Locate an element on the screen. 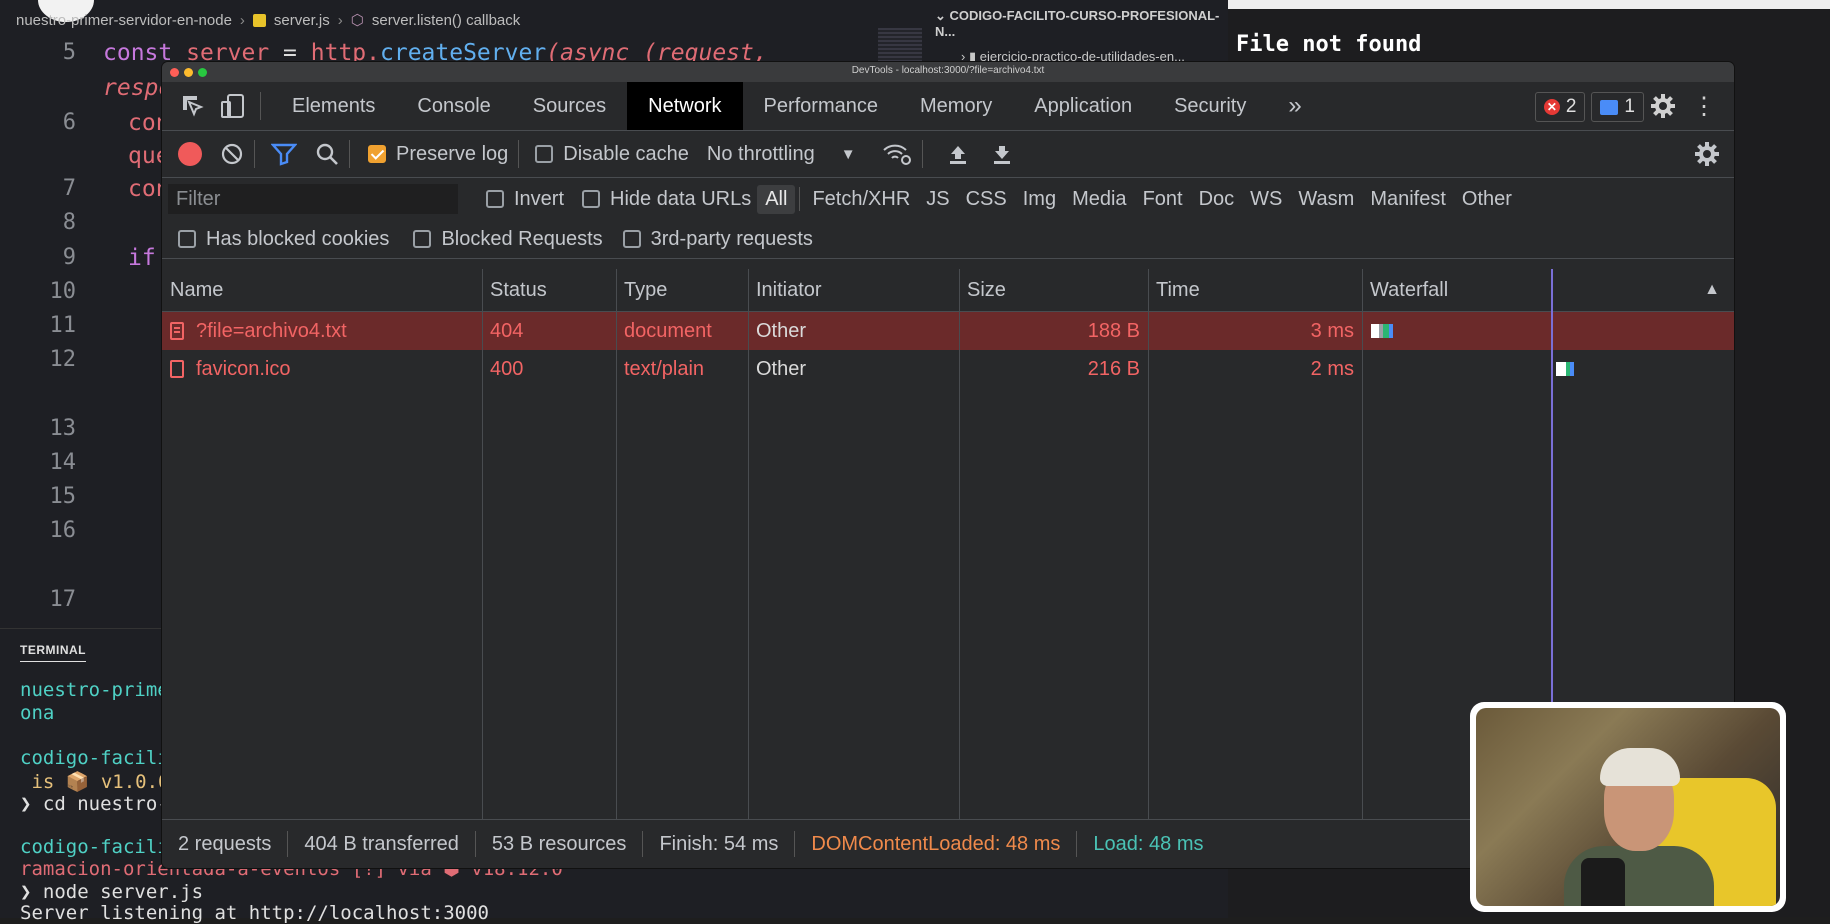 The image size is (1830, 924). preserve-log-checkbox is located at coordinates (377, 154).